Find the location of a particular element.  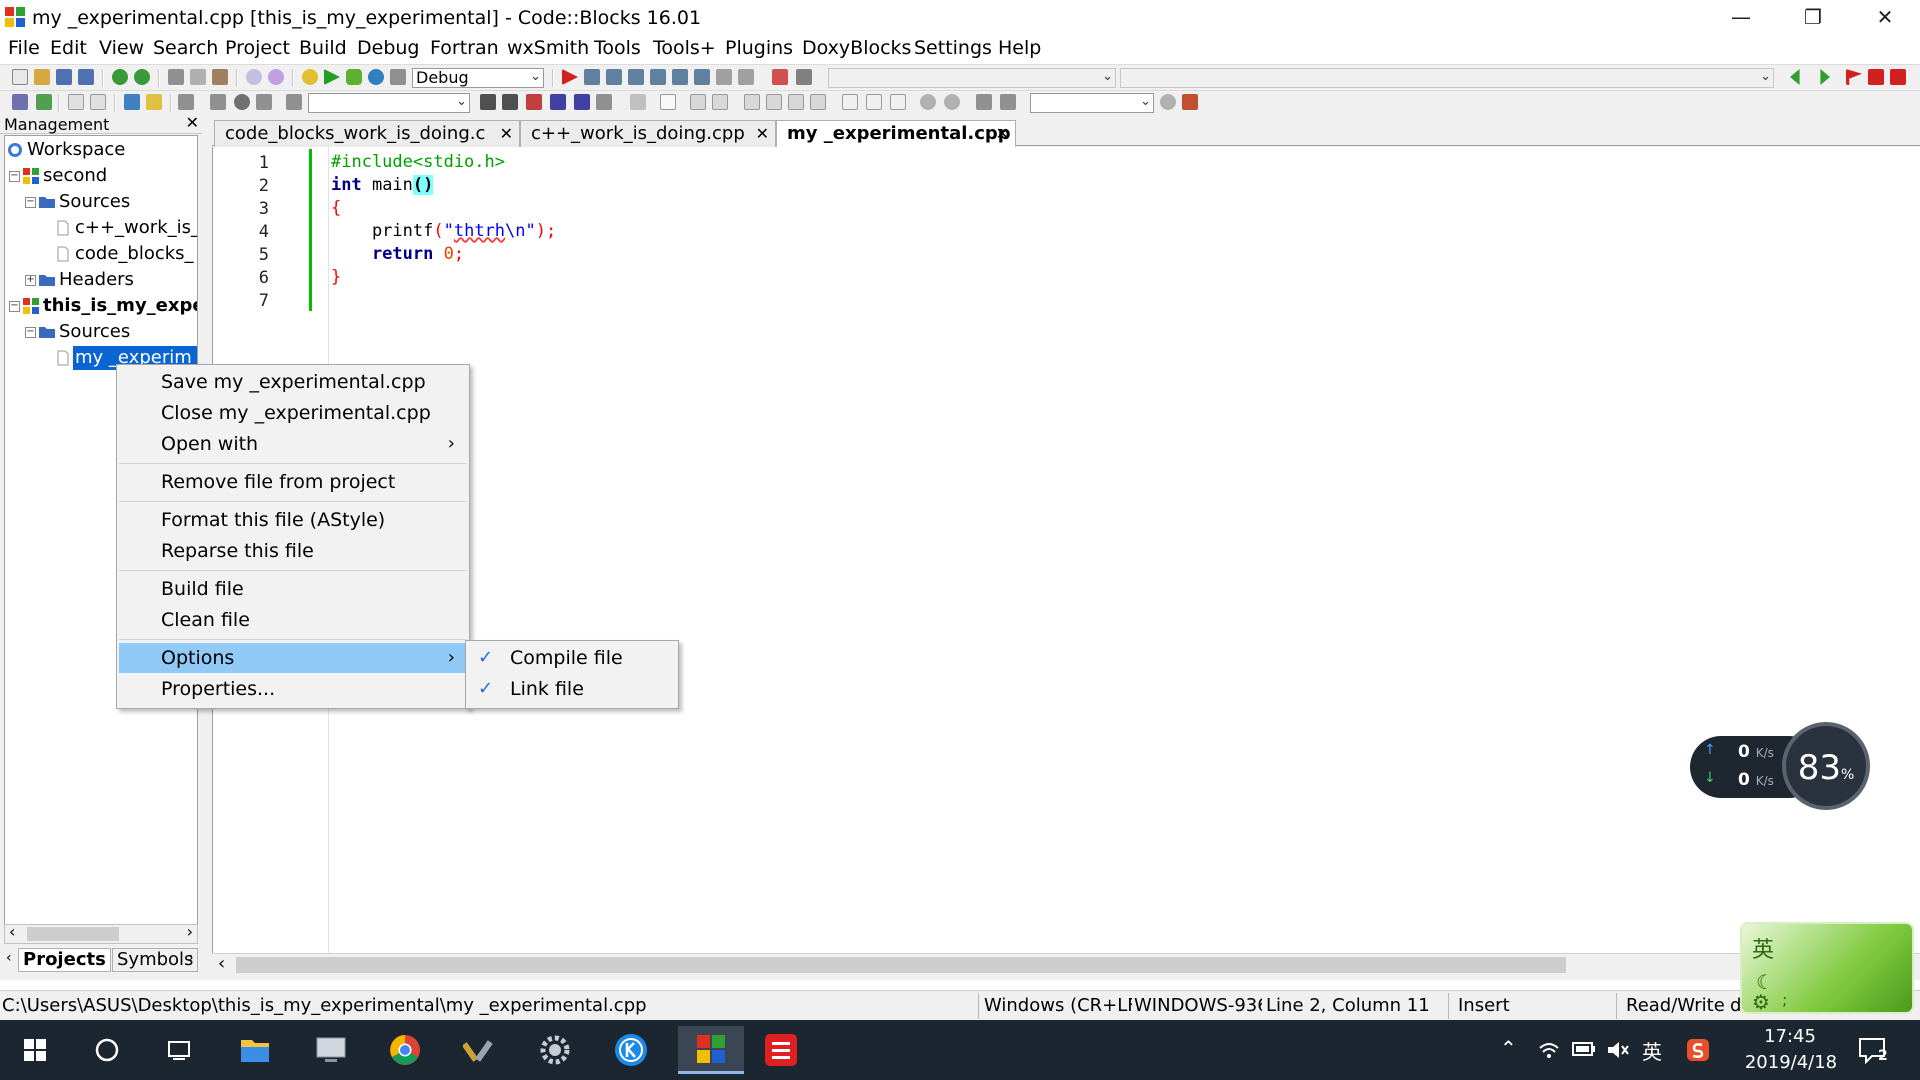

menu-tools: Tools is located at coordinates (617, 48).